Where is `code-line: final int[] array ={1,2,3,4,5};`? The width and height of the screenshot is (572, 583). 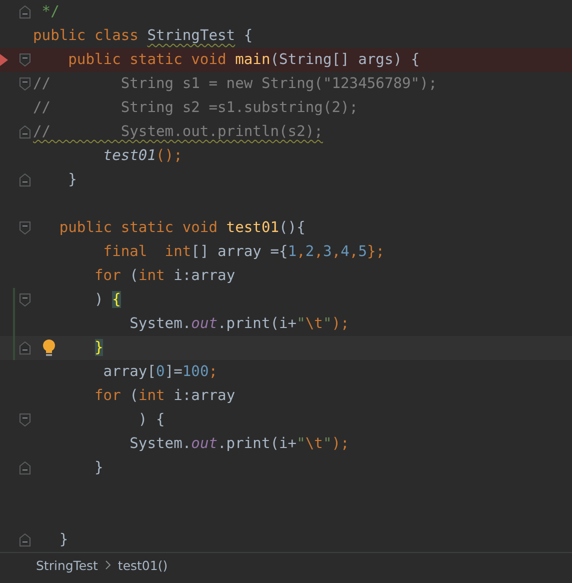 code-line: final int[] array ={1,2,3,4,5}; is located at coordinates (243, 252).